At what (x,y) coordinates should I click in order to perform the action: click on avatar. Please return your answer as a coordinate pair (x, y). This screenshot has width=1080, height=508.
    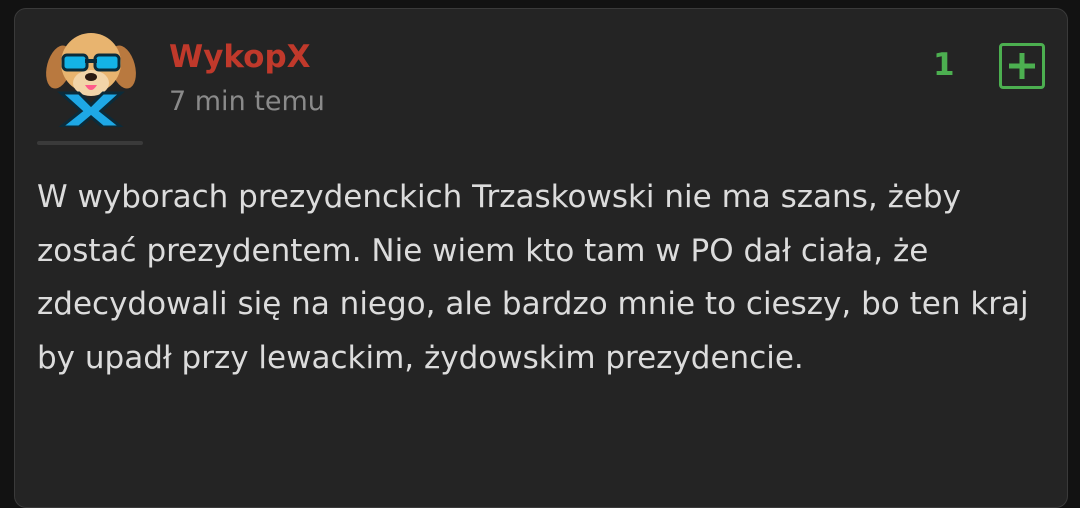
    Looking at the image, I should click on (91, 76).